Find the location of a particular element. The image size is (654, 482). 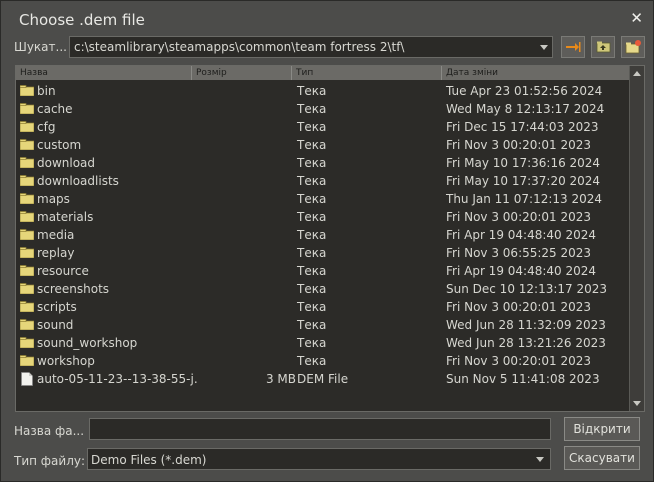

file-date: Fri Dec 15 17:44:03 2023 is located at coordinates (522, 127).